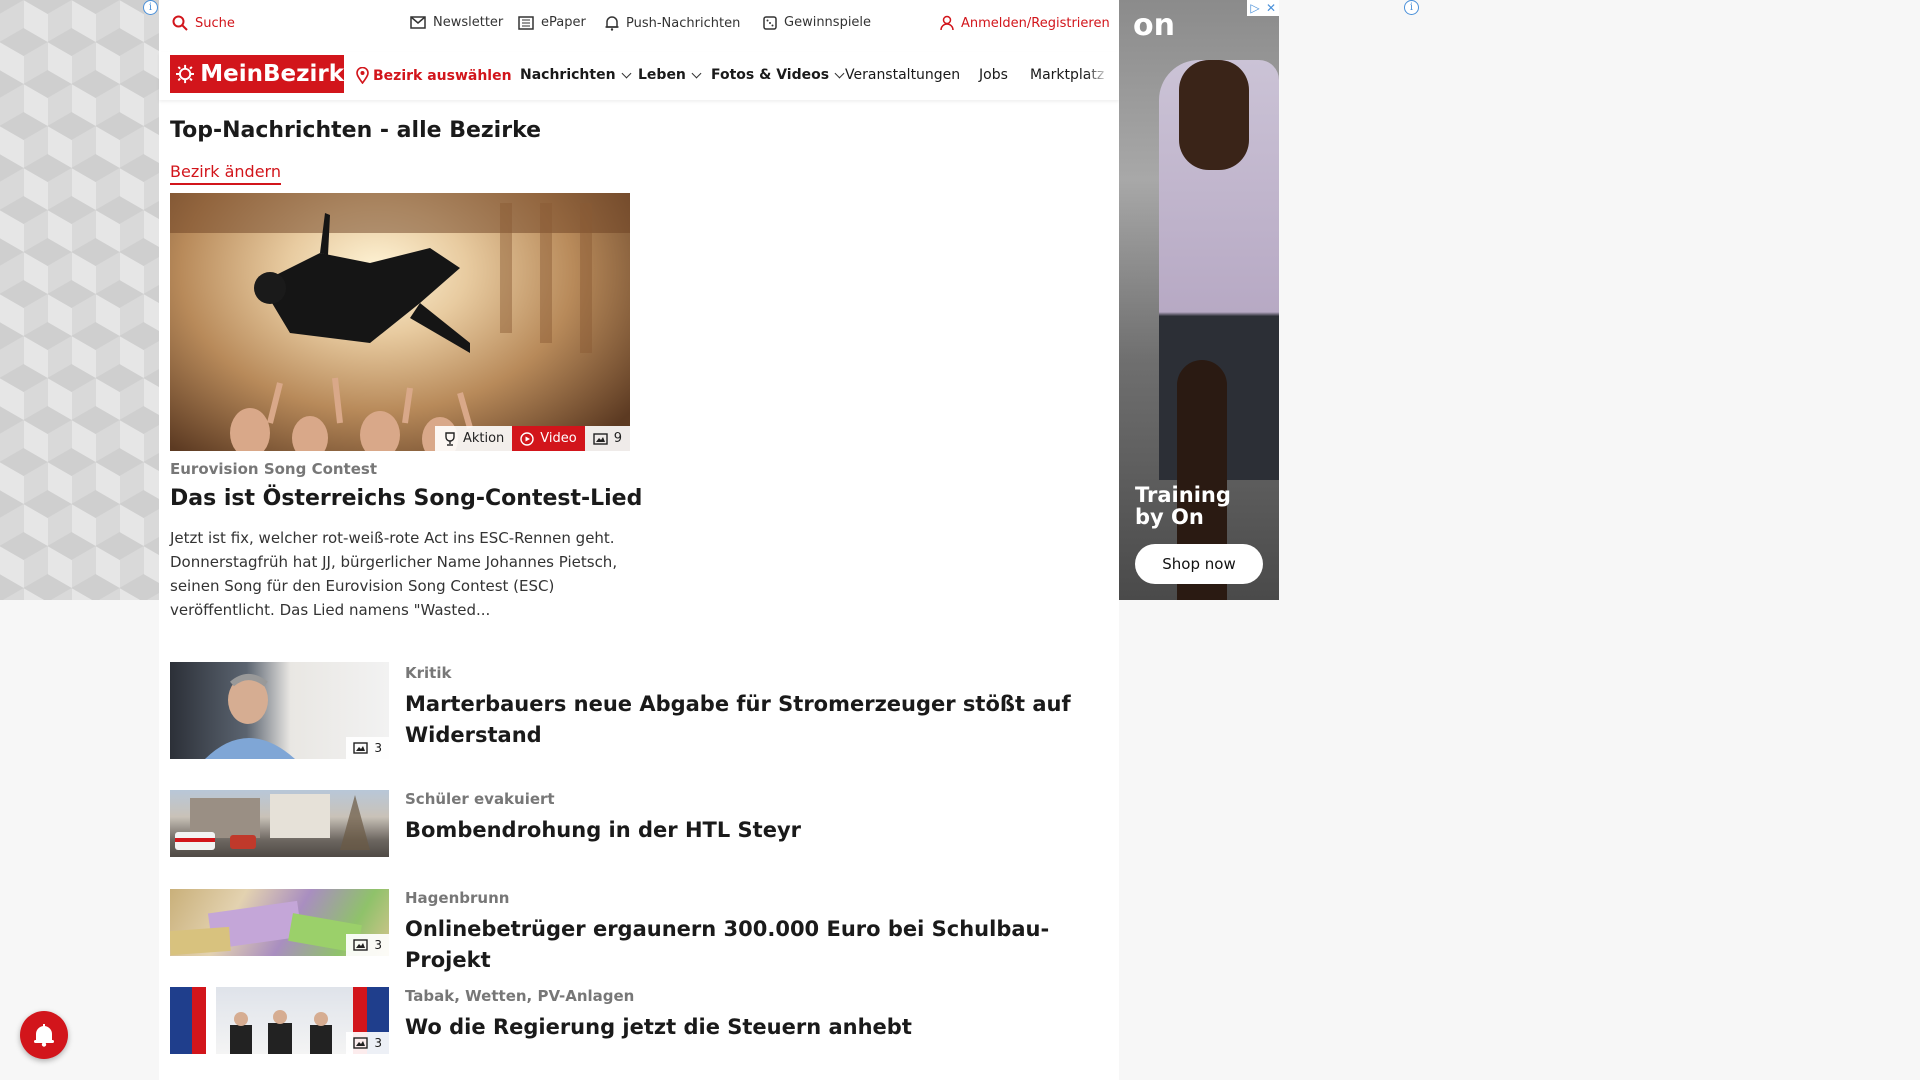  I want to click on video-badge: Video, so click(548, 438).